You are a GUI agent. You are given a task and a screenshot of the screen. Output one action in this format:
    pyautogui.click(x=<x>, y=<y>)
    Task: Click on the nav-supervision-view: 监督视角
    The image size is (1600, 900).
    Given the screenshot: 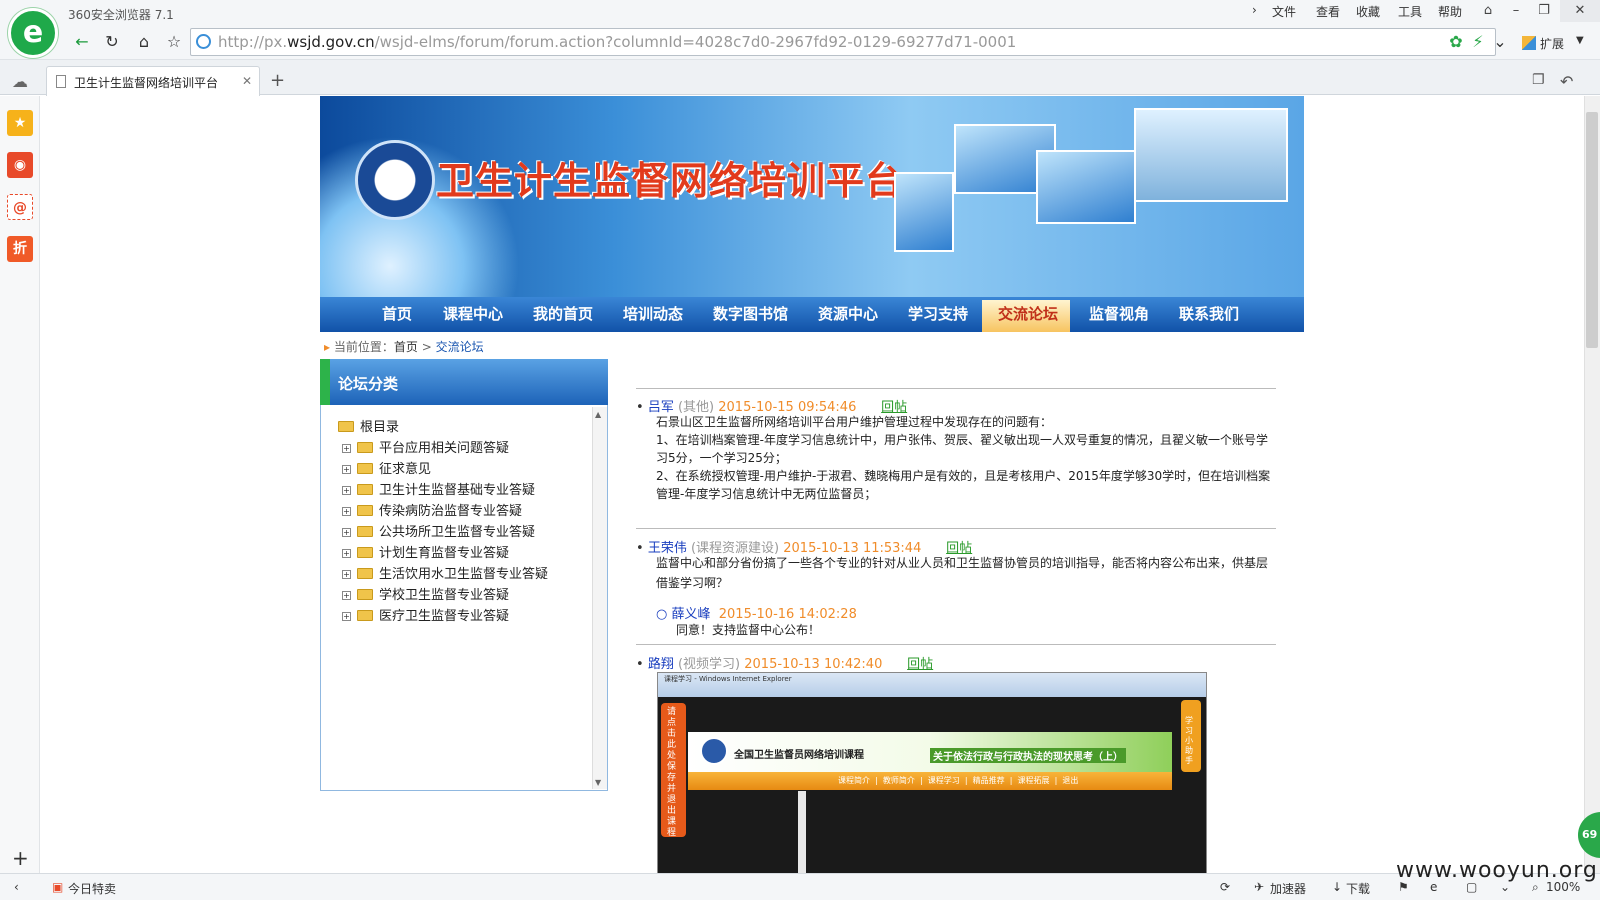 What is the action you would take?
    pyautogui.click(x=1119, y=313)
    